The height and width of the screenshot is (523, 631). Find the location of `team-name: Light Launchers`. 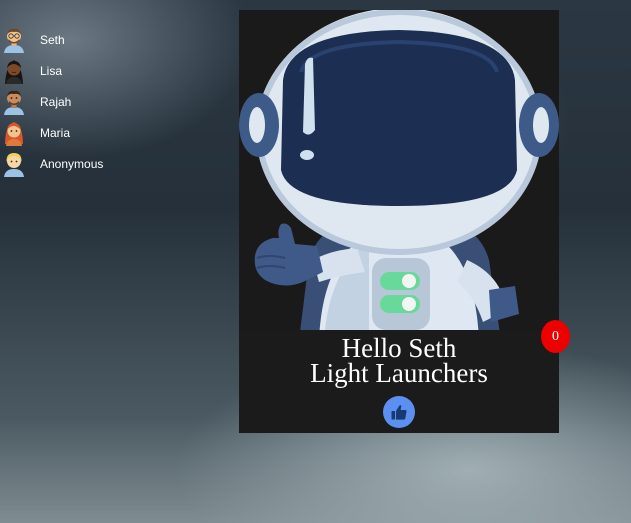

team-name: Light Launchers is located at coordinates (399, 373).